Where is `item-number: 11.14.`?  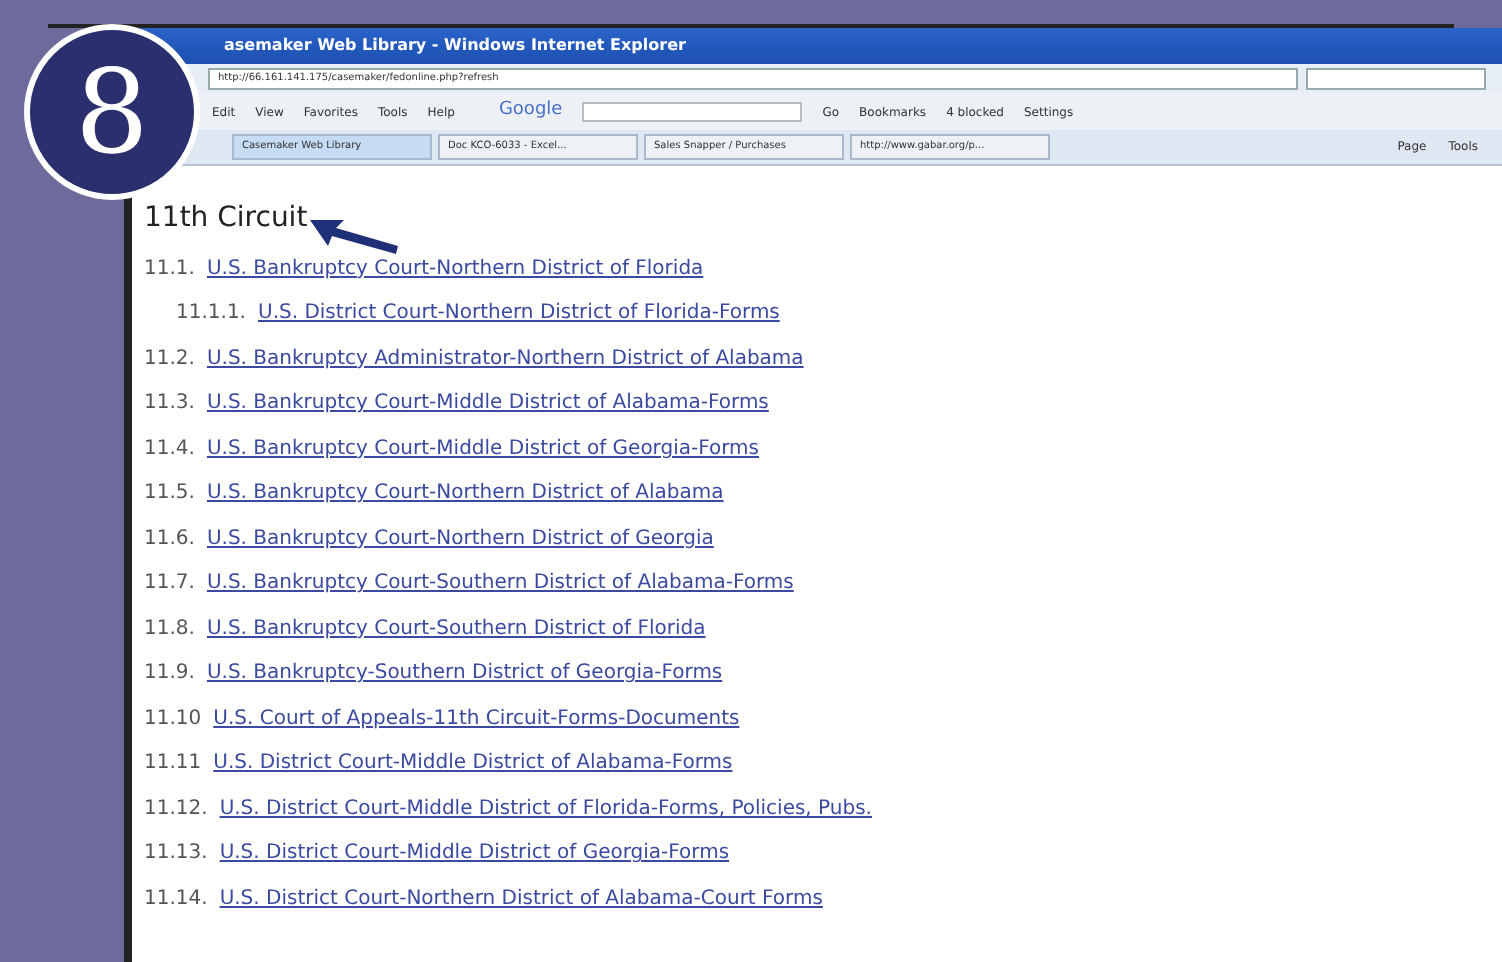
item-number: 11.14. is located at coordinates (176, 899).